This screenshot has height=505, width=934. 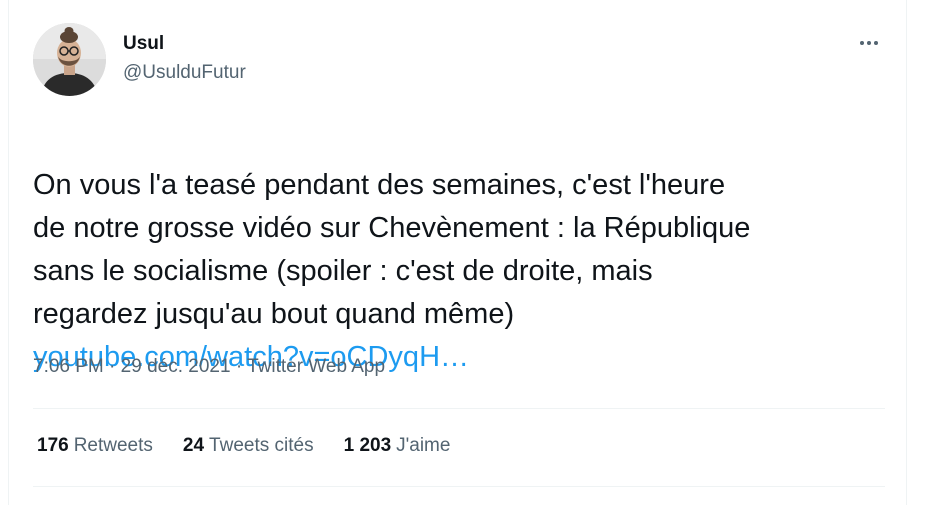 What do you see at coordinates (176, 366) in the screenshot?
I see `tweet-date: 29 déc. 2021` at bounding box center [176, 366].